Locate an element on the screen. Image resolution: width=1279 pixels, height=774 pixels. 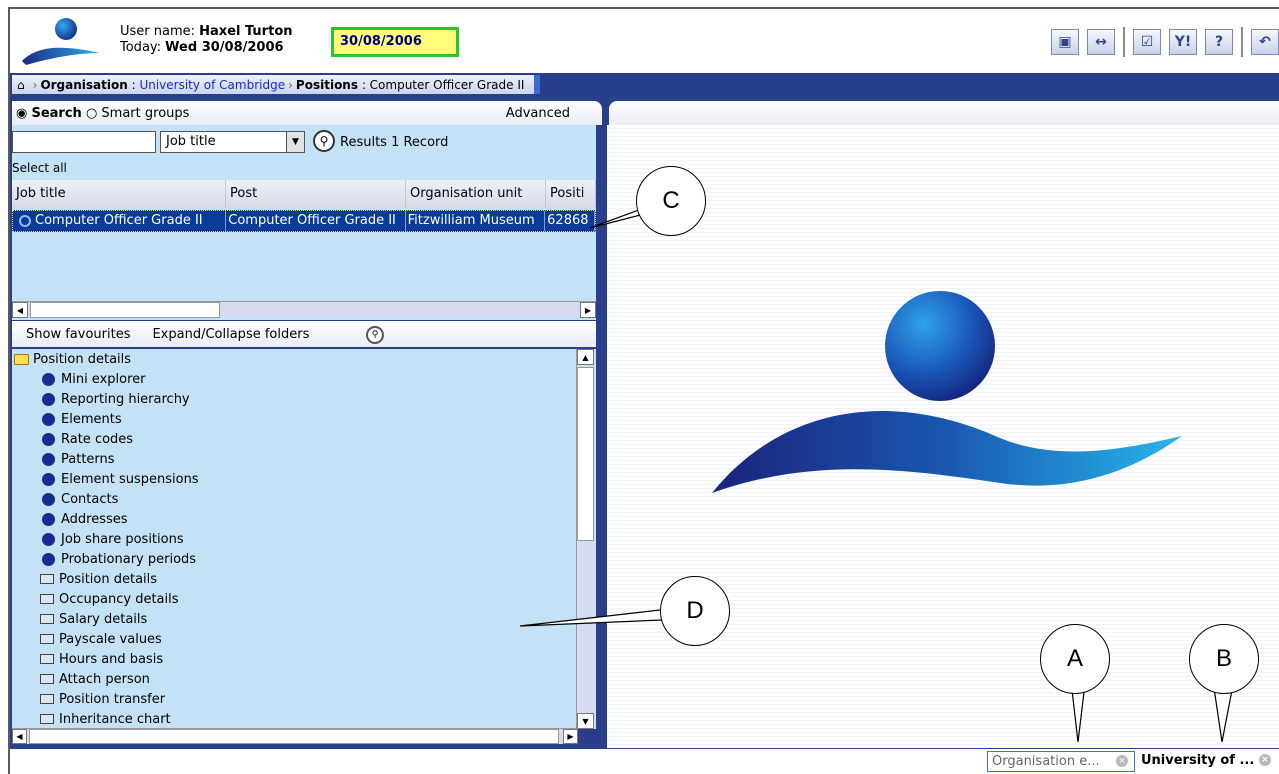
today-date: Wed 30/08/2006 is located at coordinates (224, 47).